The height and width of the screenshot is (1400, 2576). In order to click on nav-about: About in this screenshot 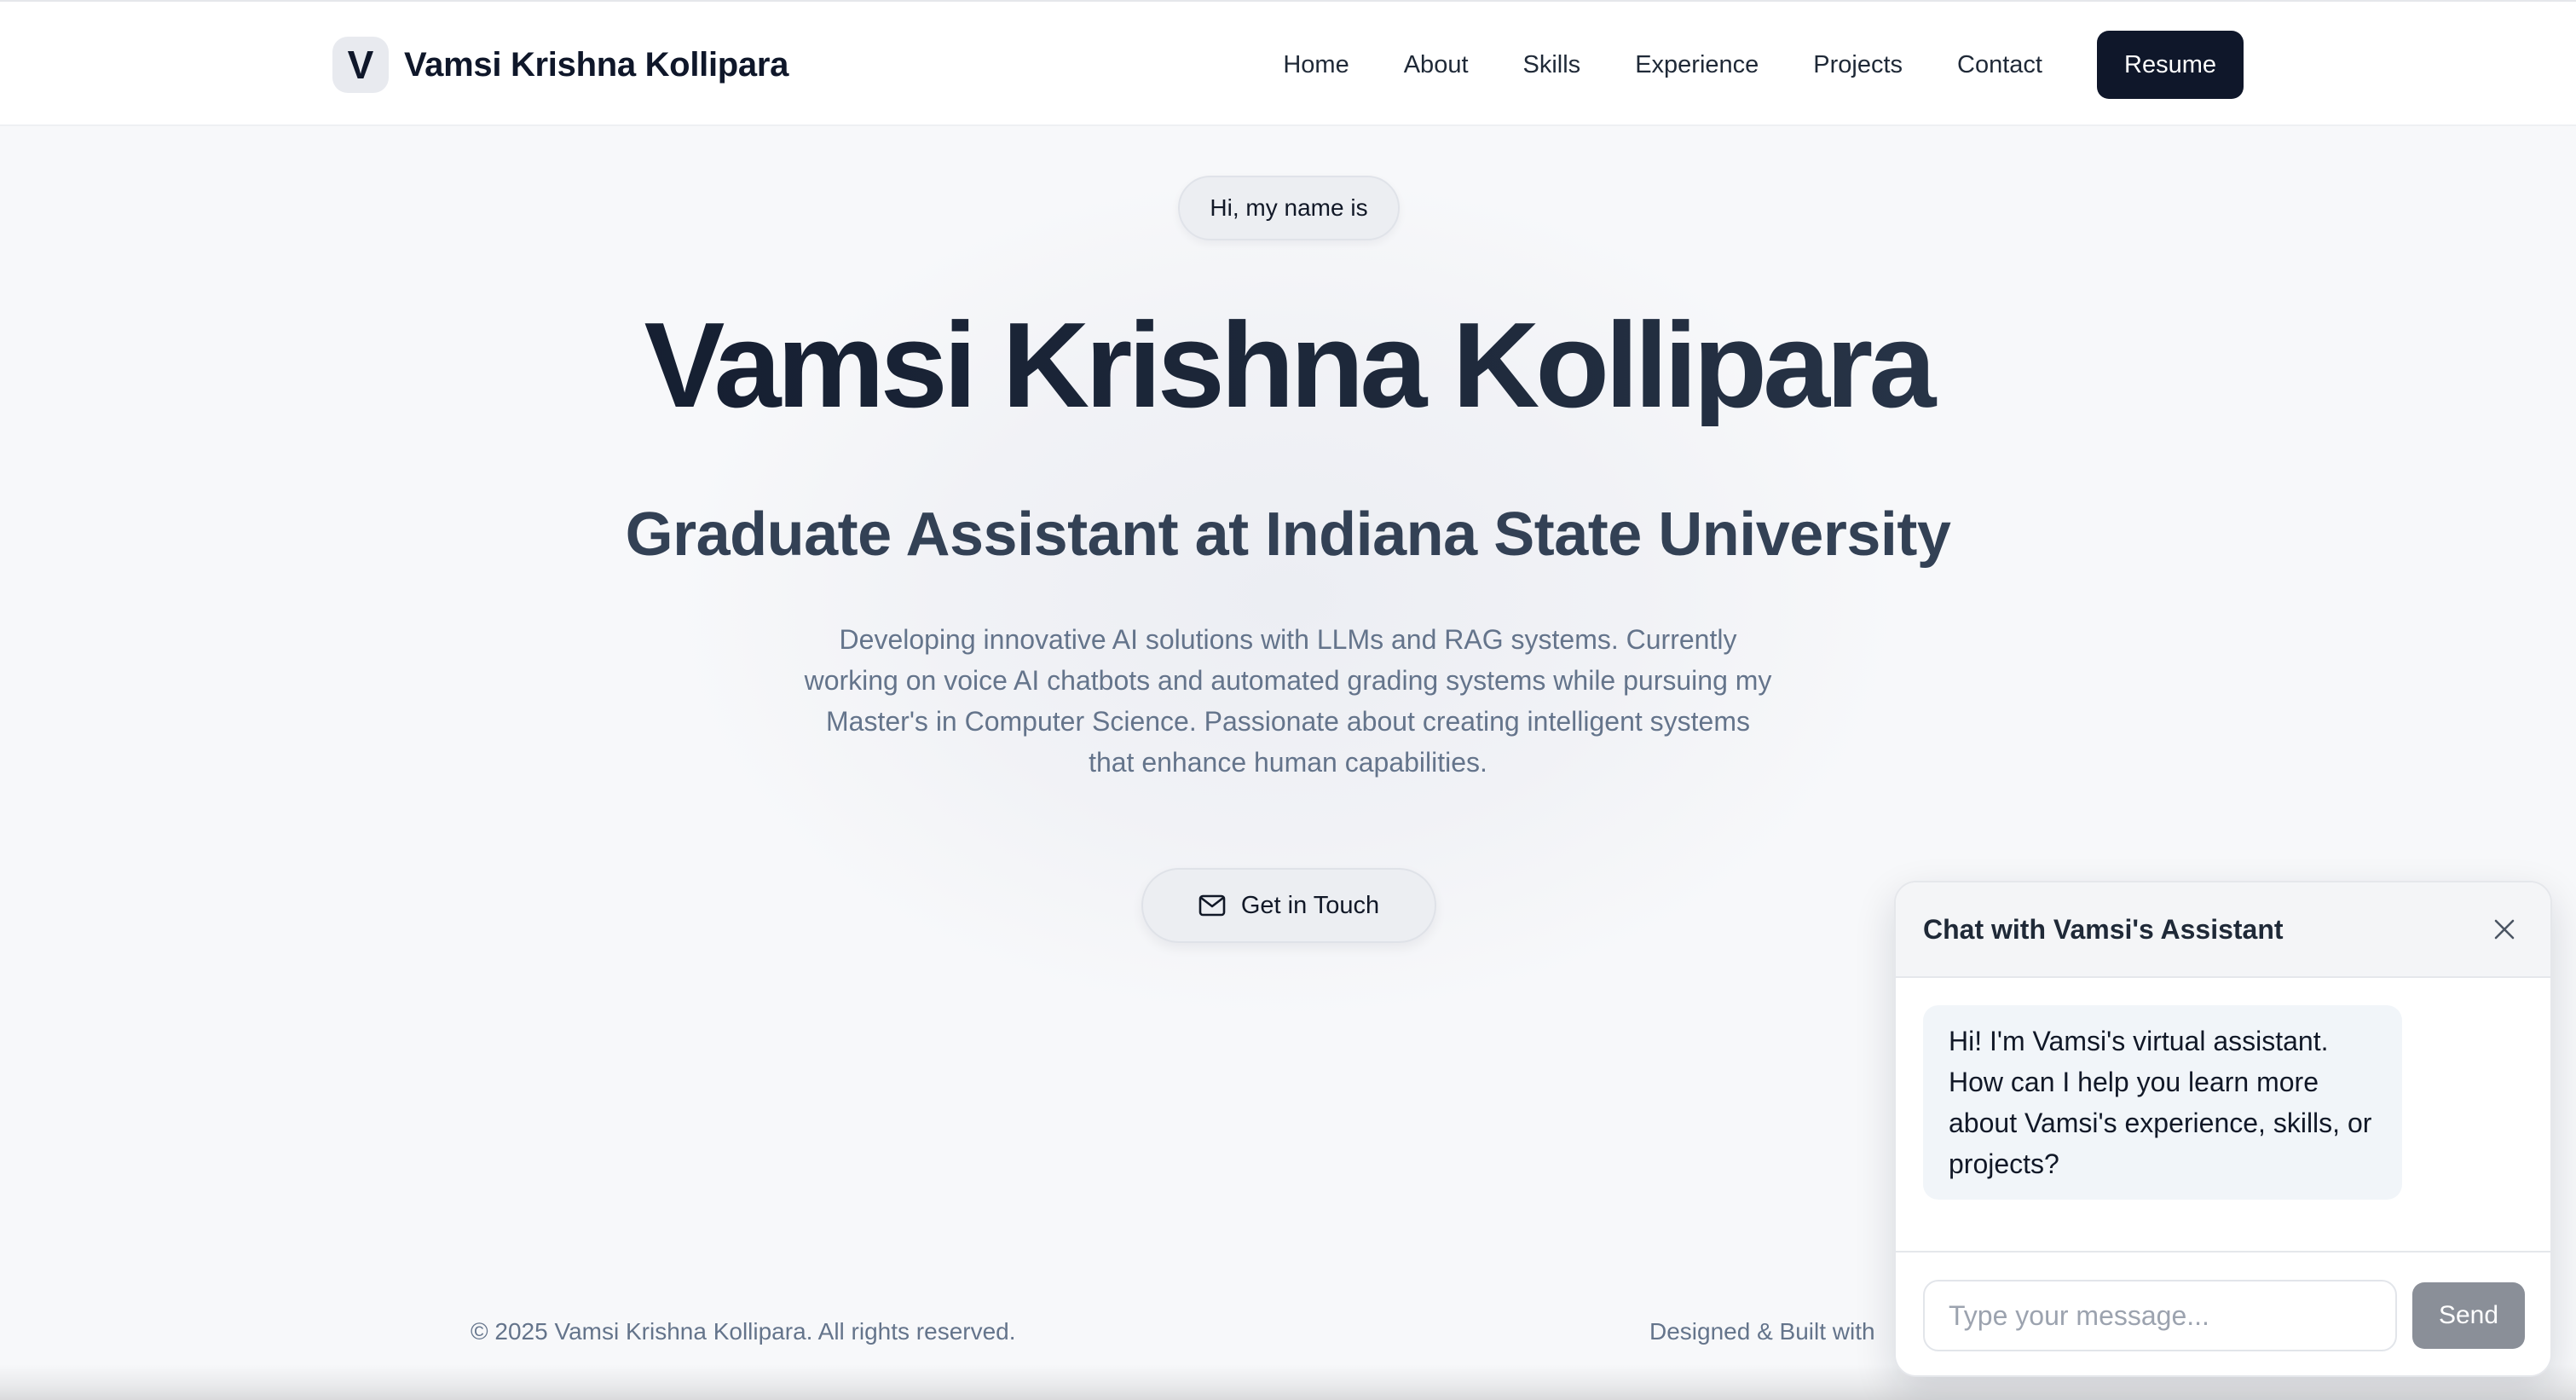, I will do `click(1436, 65)`.